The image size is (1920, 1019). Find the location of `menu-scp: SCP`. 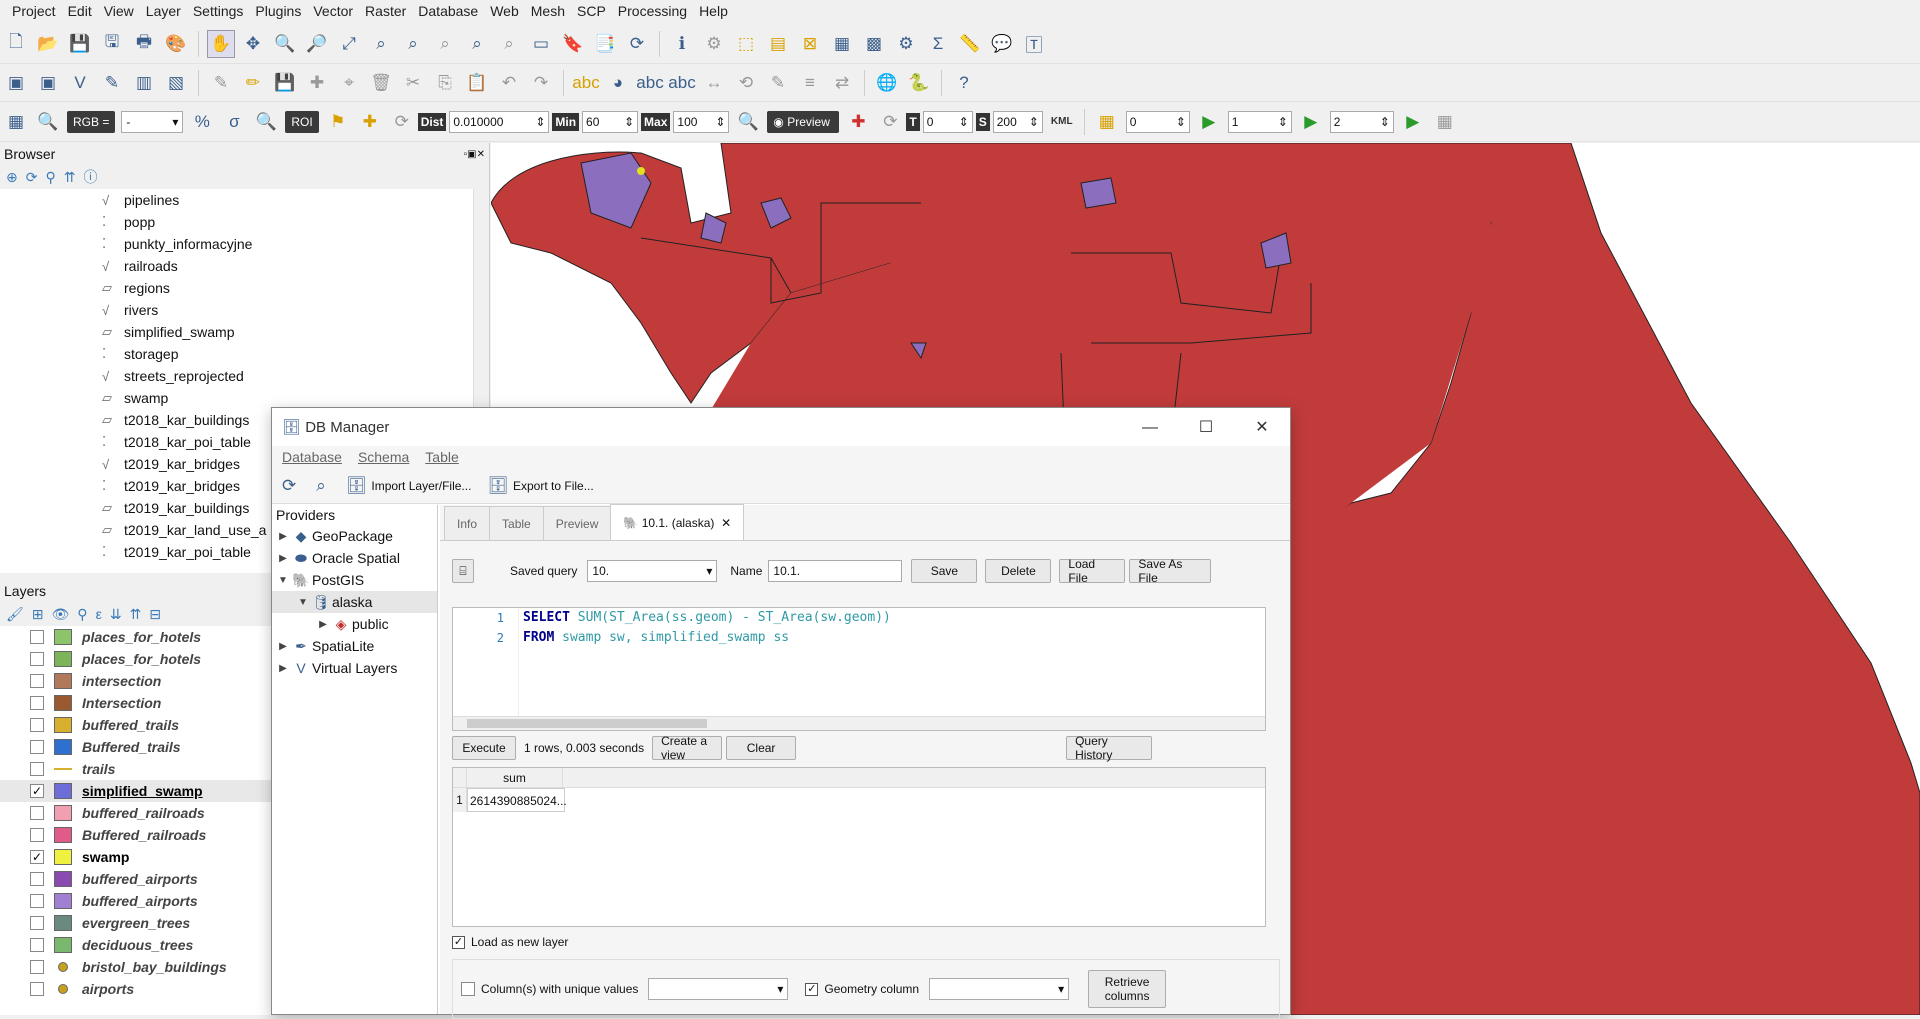

menu-scp: SCP is located at coordinates (591, 11).